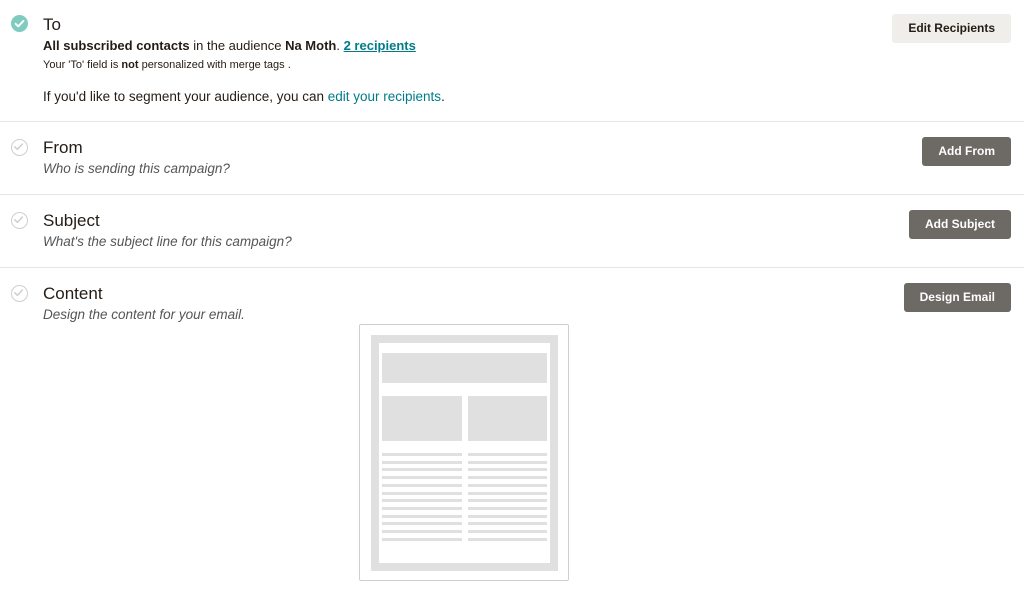 This screenshot has width=1024, height=595. Describe the element at coordinates (19, 23) in the screenshot. I see `check-complete-icon` at that location.